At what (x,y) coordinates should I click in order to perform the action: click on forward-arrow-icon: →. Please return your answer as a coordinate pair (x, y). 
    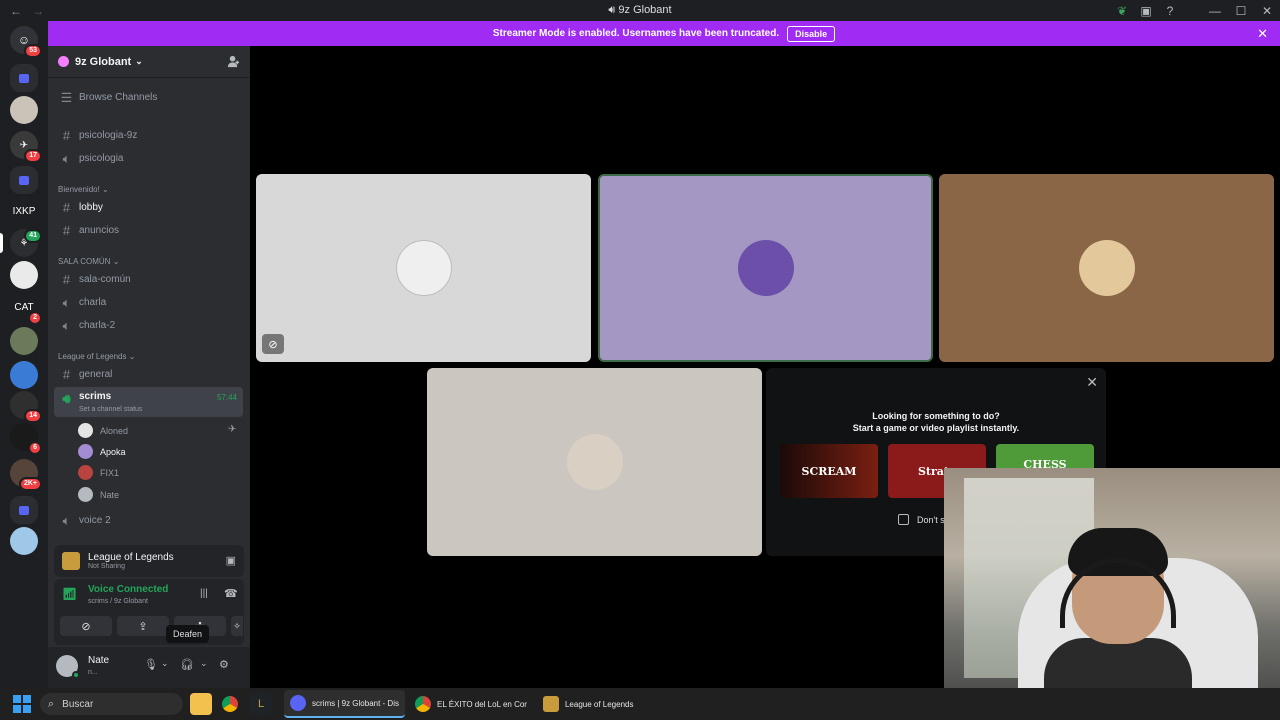
    Looking at the image, I should click on (38, 11).